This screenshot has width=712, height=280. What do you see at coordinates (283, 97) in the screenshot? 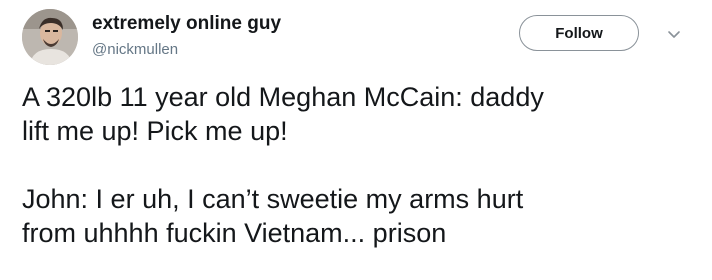
I see `tweet-line: A 320lb 11 year old Meghan McCain: daddy` at bounding box center [283, 97].